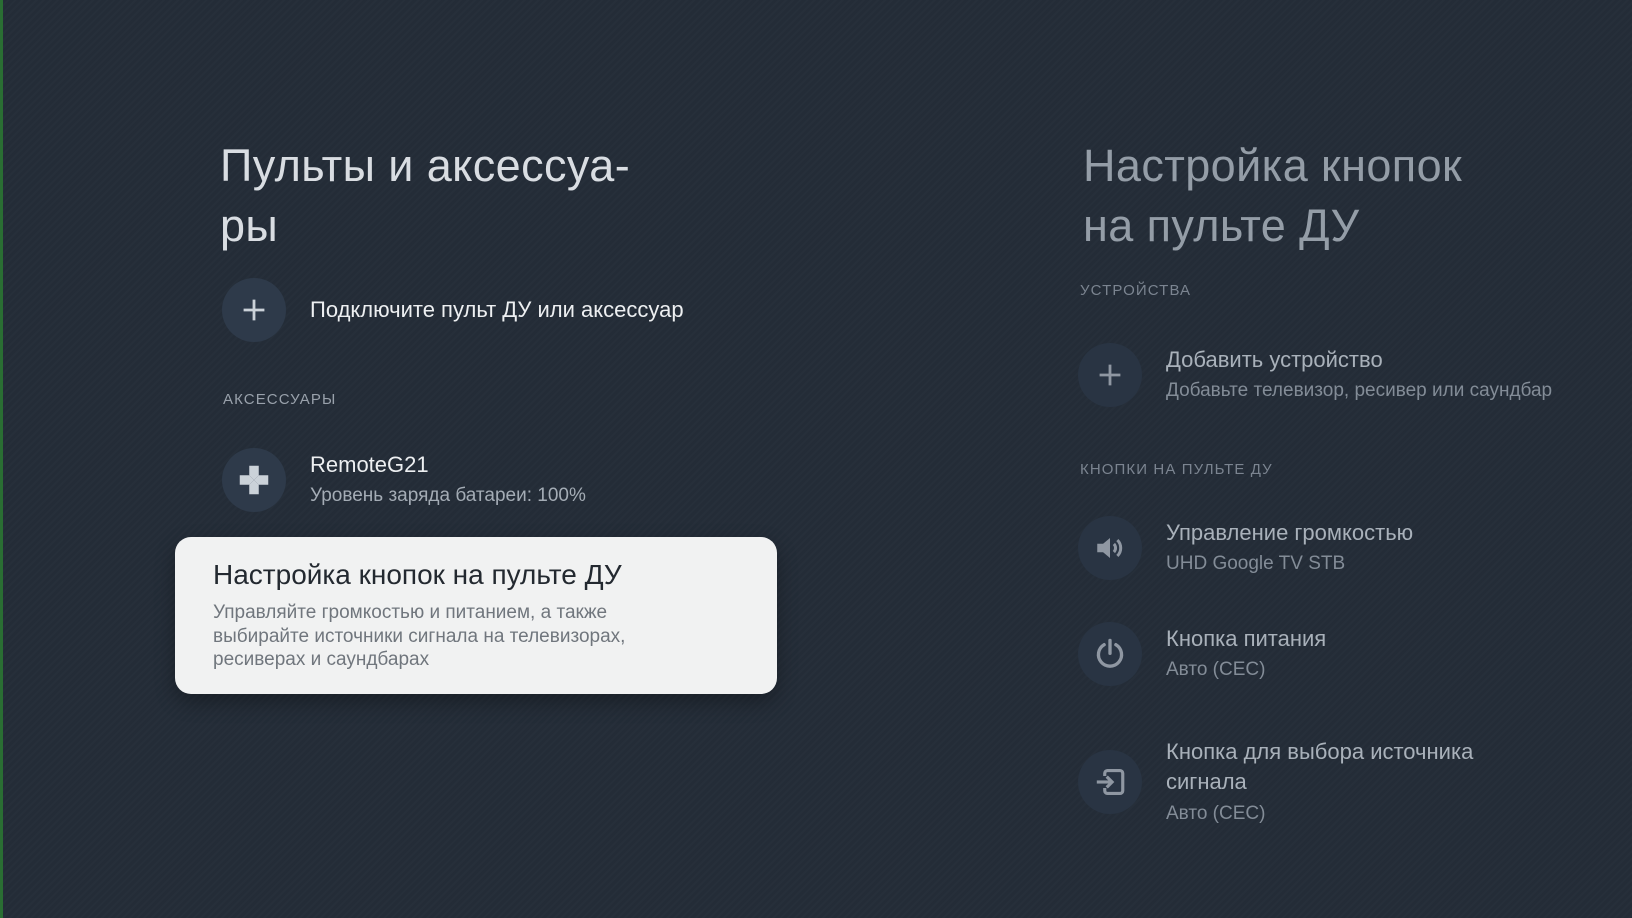  Describe the element at coordinates (417, 574) in the screenshot. I see `card-title: Настройка кнопок на пульте ДУ` at that location.